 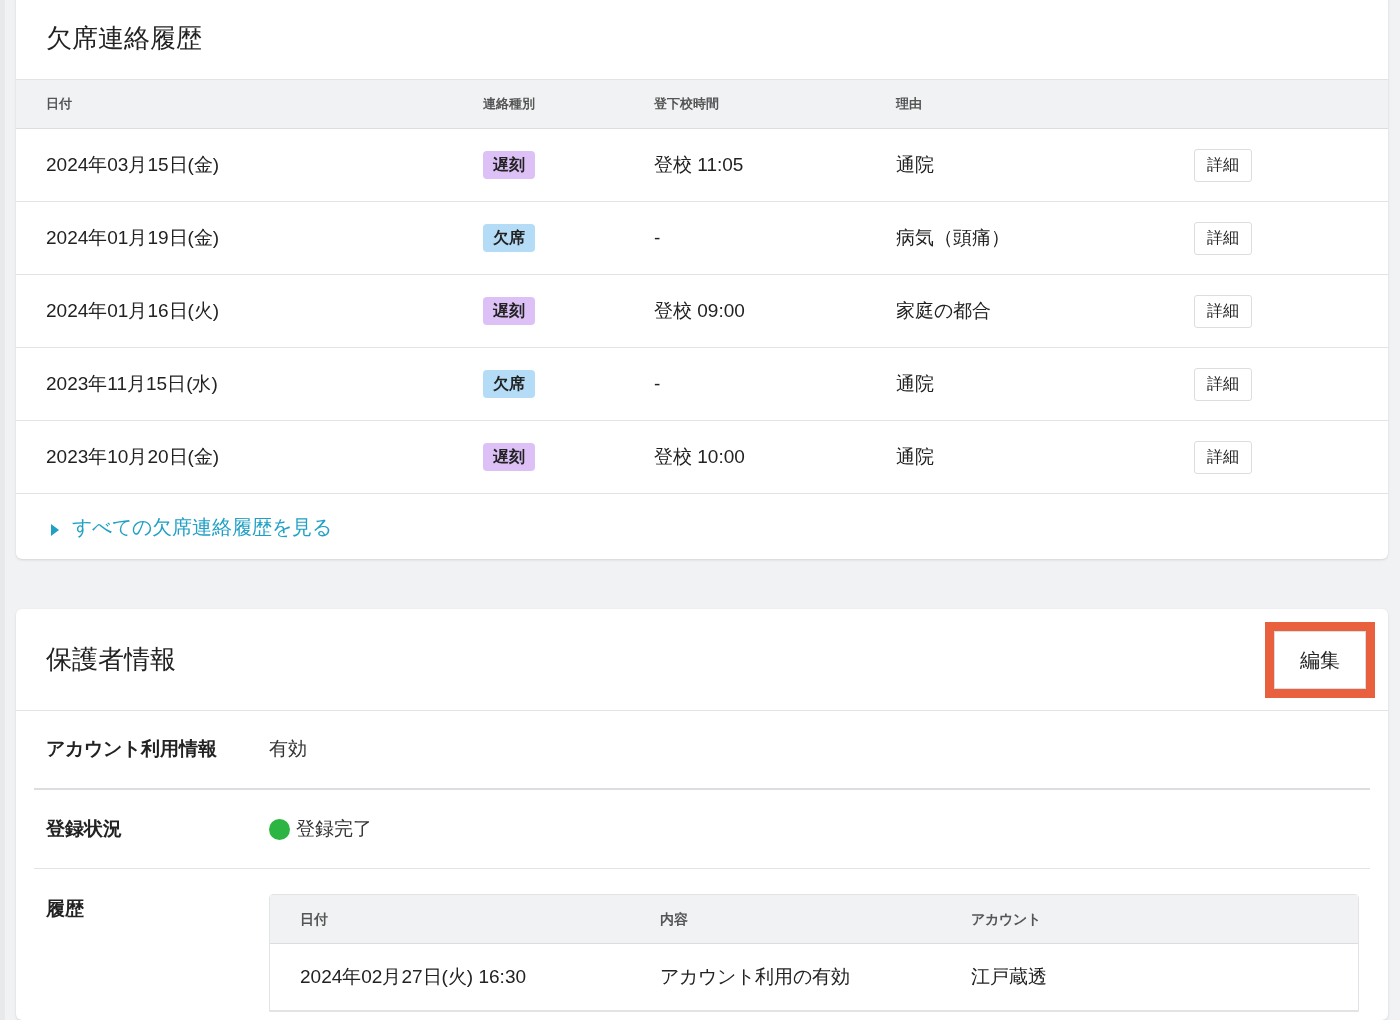 I want to click on column-header: 理由, so click(x=909, y=104).